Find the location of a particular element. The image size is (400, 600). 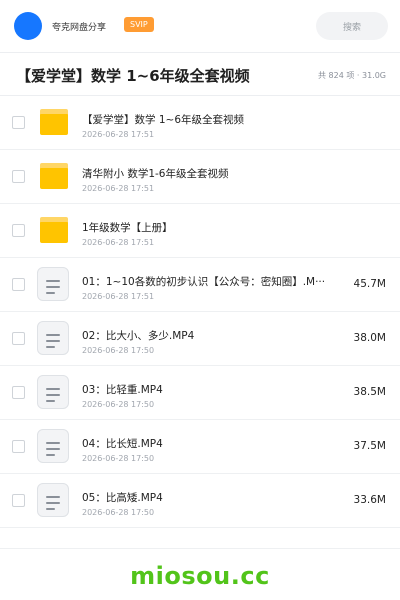

avatar is located at coordinates (28, 26).